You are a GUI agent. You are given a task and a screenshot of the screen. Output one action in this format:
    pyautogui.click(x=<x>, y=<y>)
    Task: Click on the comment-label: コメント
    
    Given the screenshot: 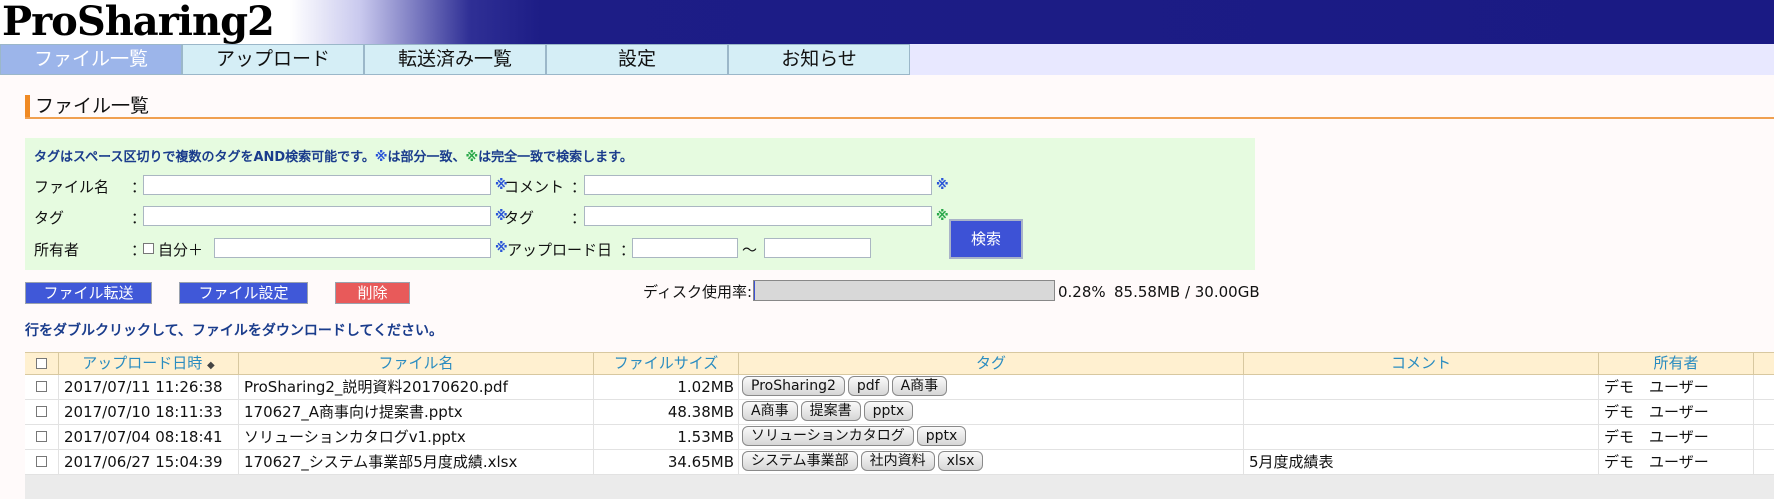 What is the action you would take?
    pyautogui.click(x=534, y=187)
    